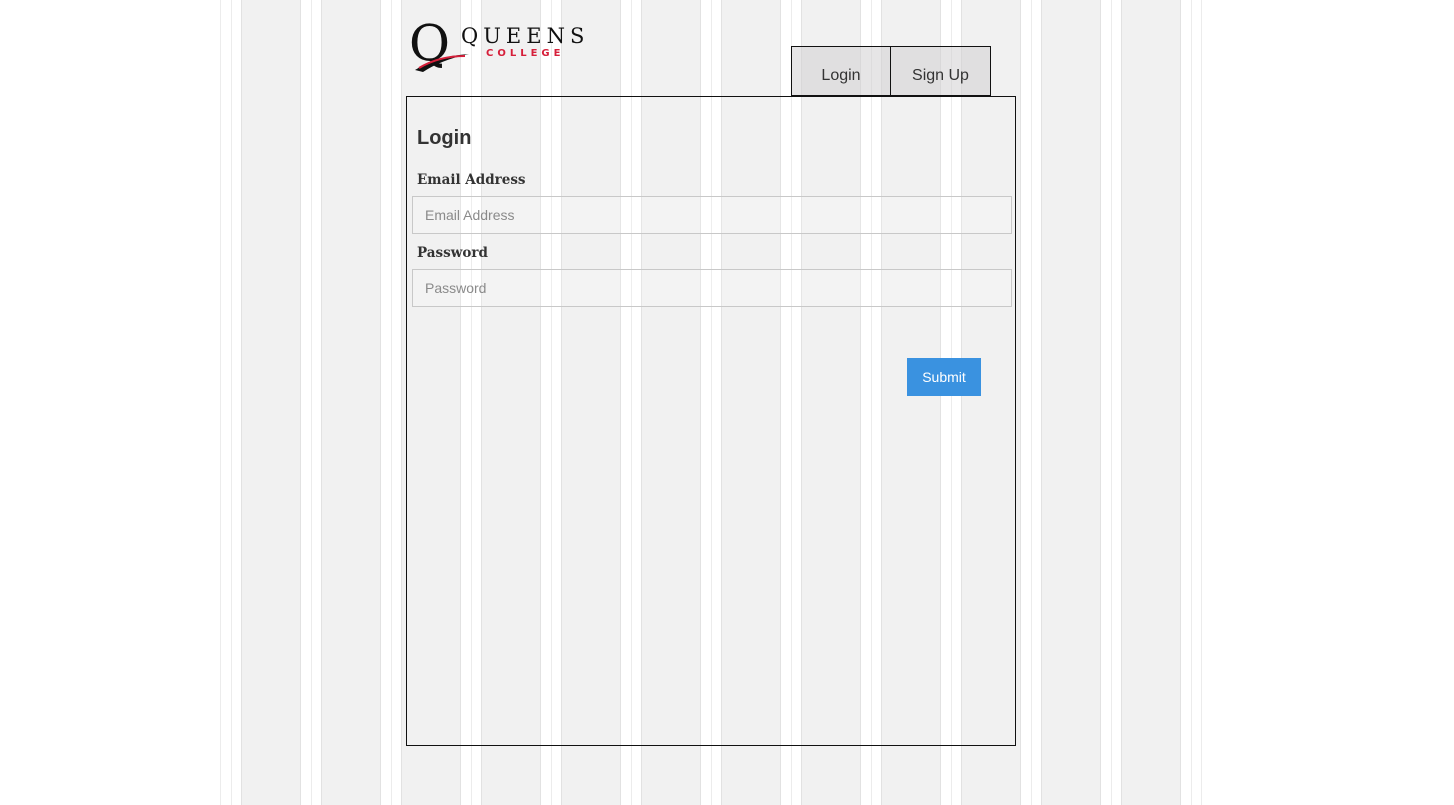 This screenshot has width=1454, height=805. Describe the element at coordinates (940, 71) in the screenshot. I see `tab-sign-up: Sign Up` at that location.